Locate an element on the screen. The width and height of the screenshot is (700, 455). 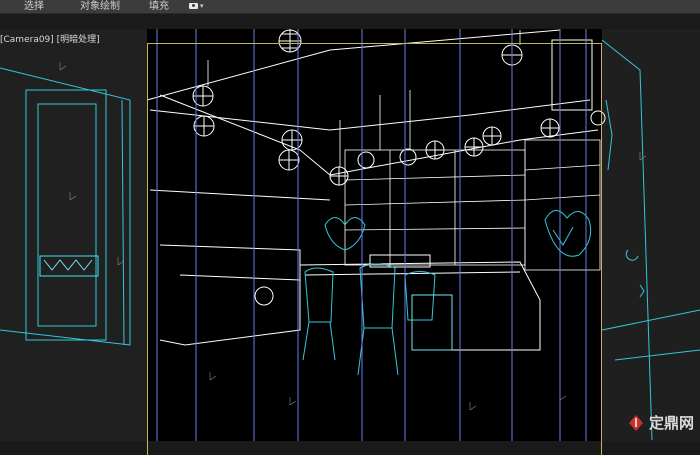
top-toolbar: 选择 对象绘制 填充 ▾ is located at coordinates (350, 7).